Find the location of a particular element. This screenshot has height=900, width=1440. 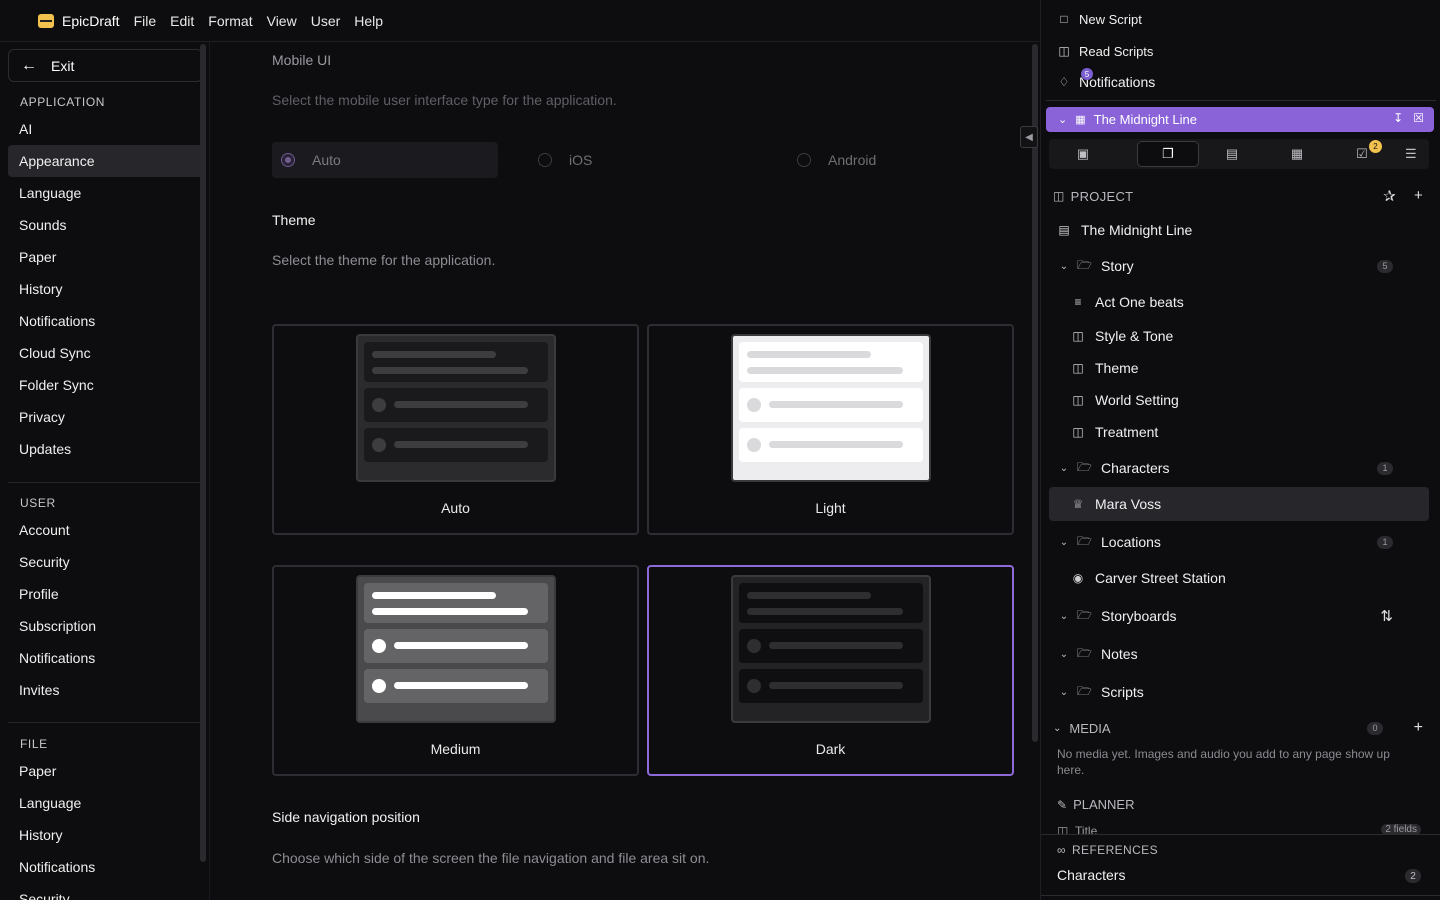

planner-peek-label: Title is located at coordinates (1086, 829).